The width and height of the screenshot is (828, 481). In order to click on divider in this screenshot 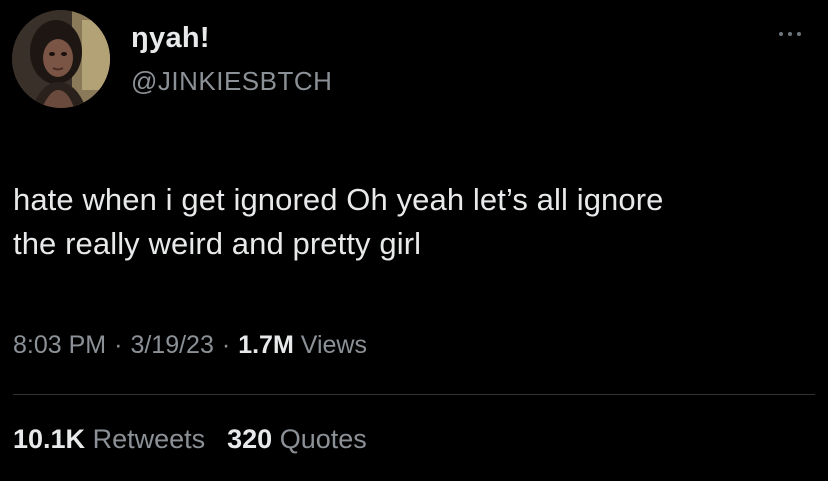, I will do `click(414, 394)`.